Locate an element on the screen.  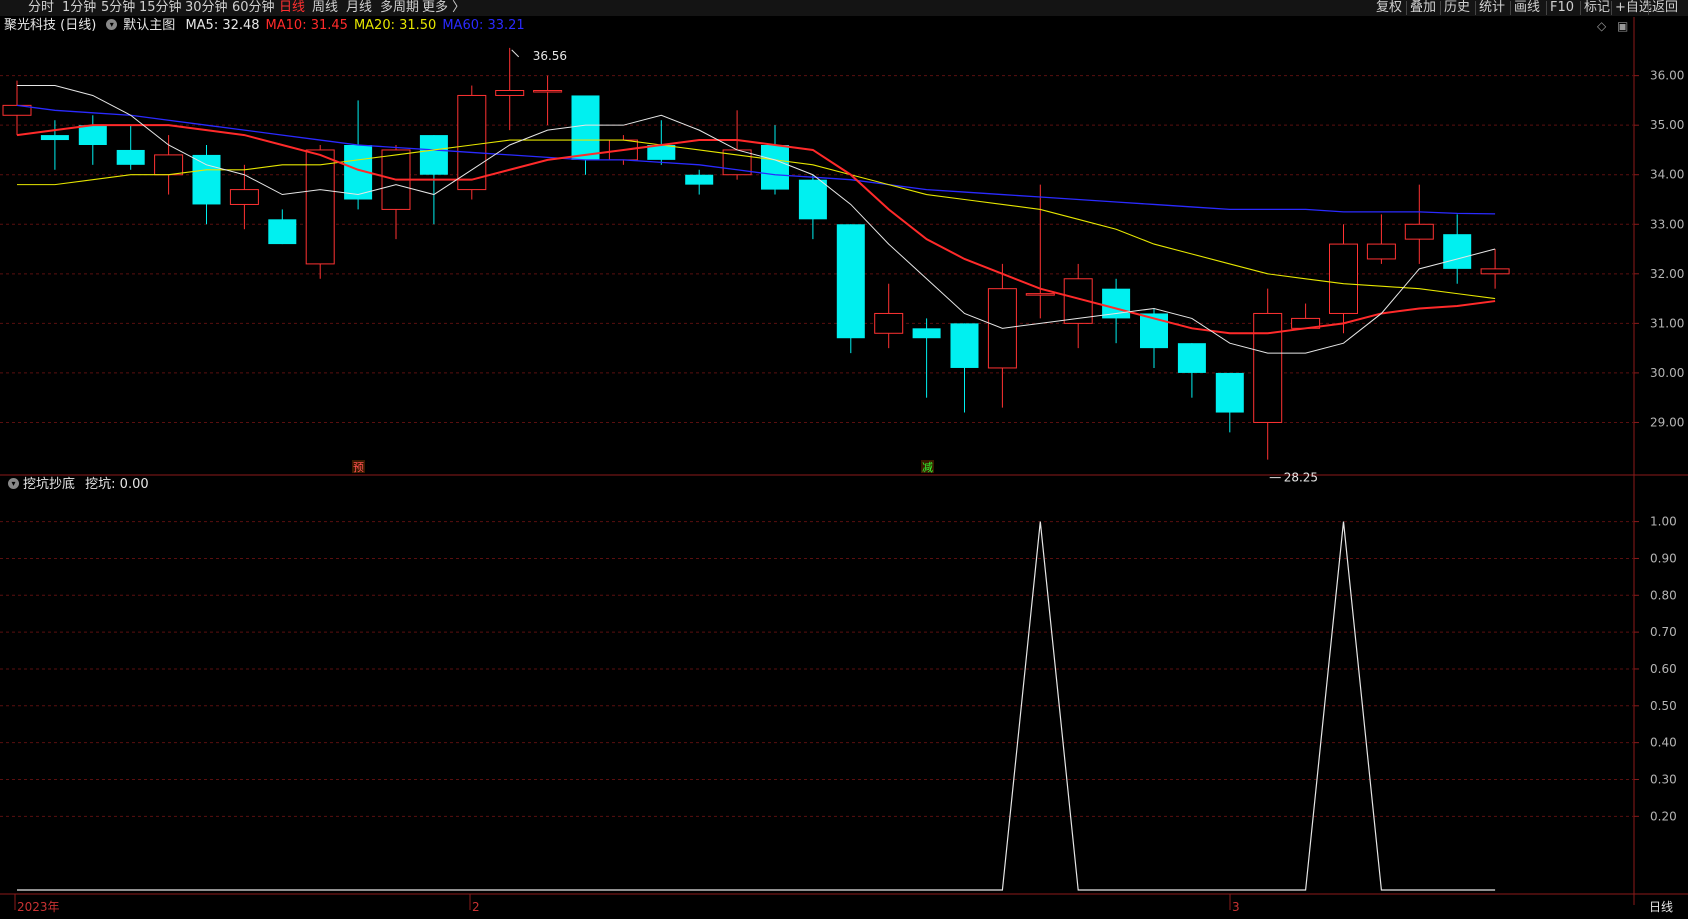
indicator-title: 挖坑抄底 is located at coordinates (49, 484).